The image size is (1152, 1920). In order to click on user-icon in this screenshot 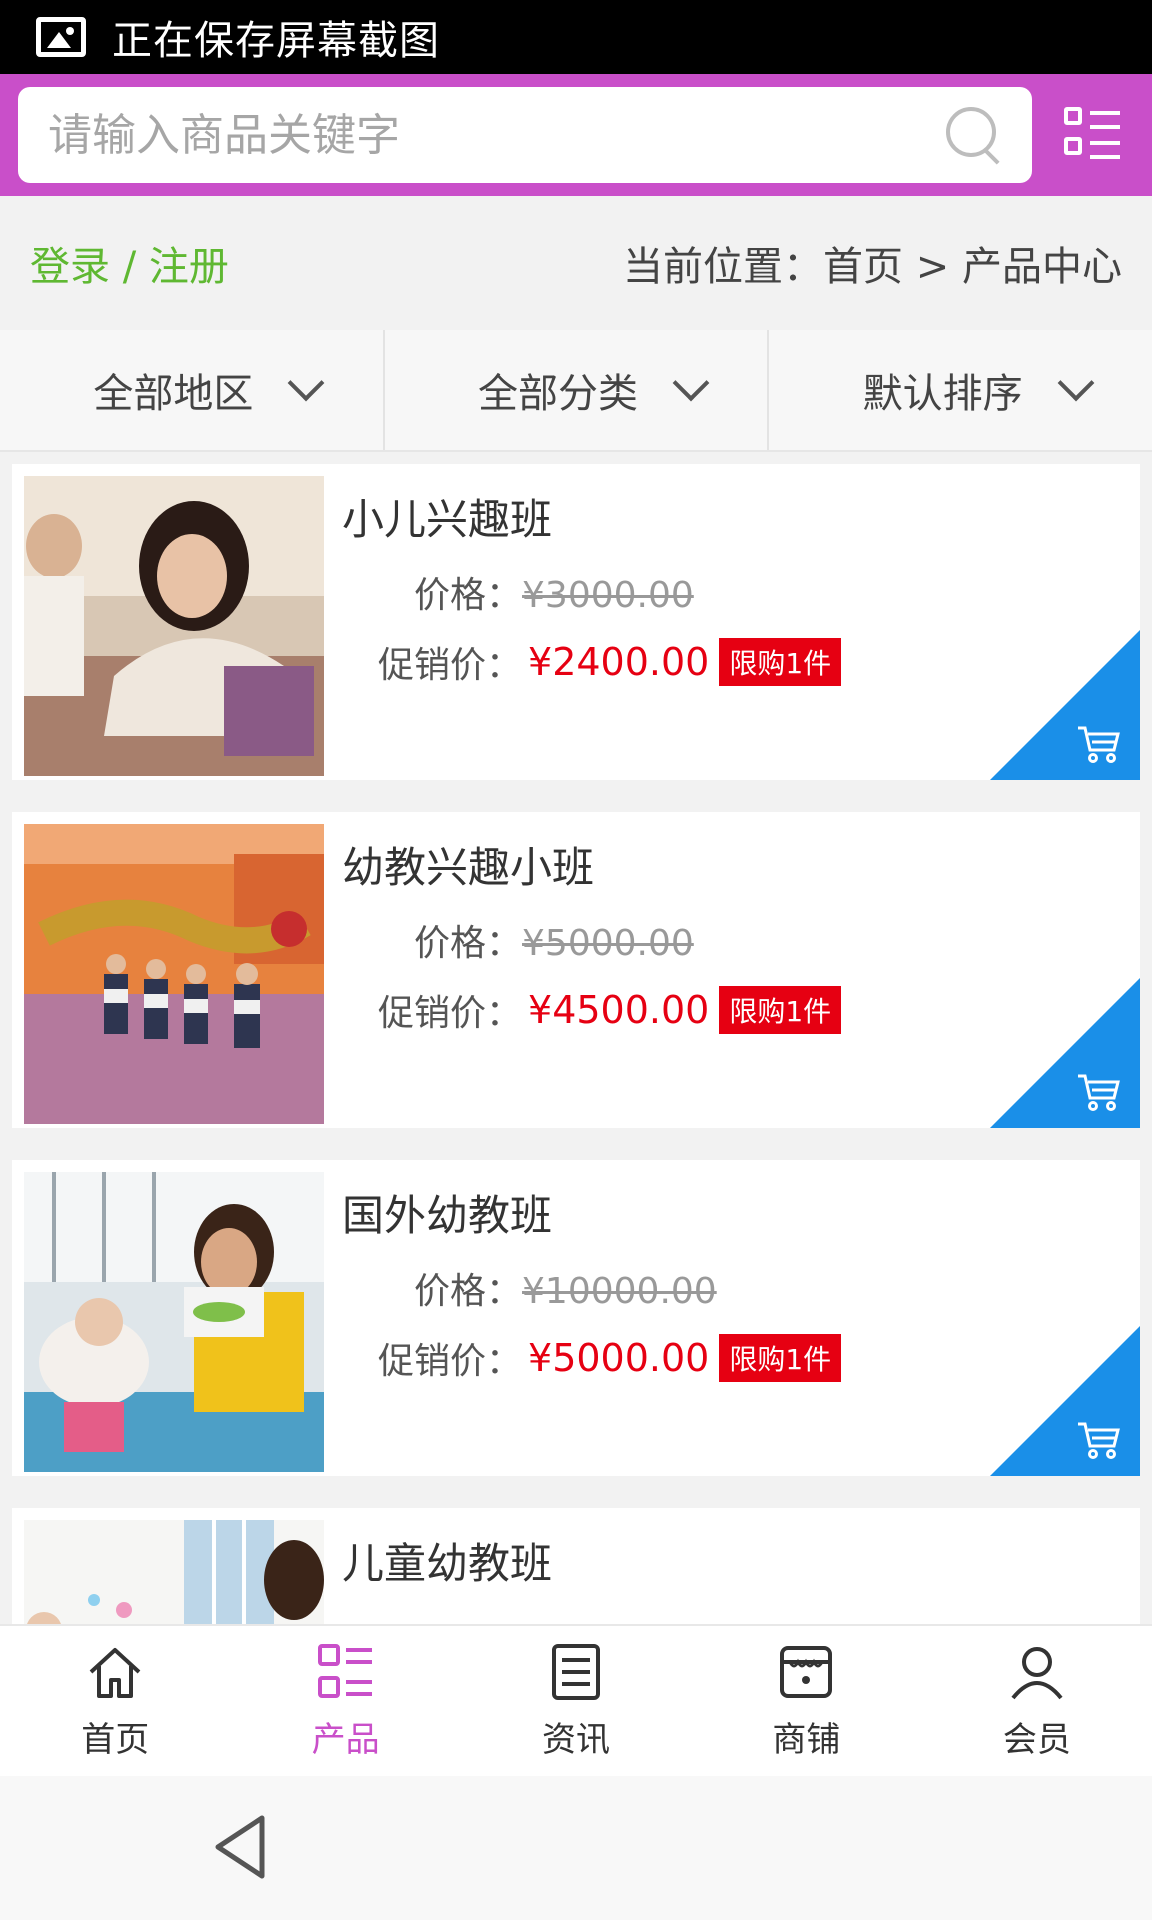, I will do `click(1037, 1672)`.